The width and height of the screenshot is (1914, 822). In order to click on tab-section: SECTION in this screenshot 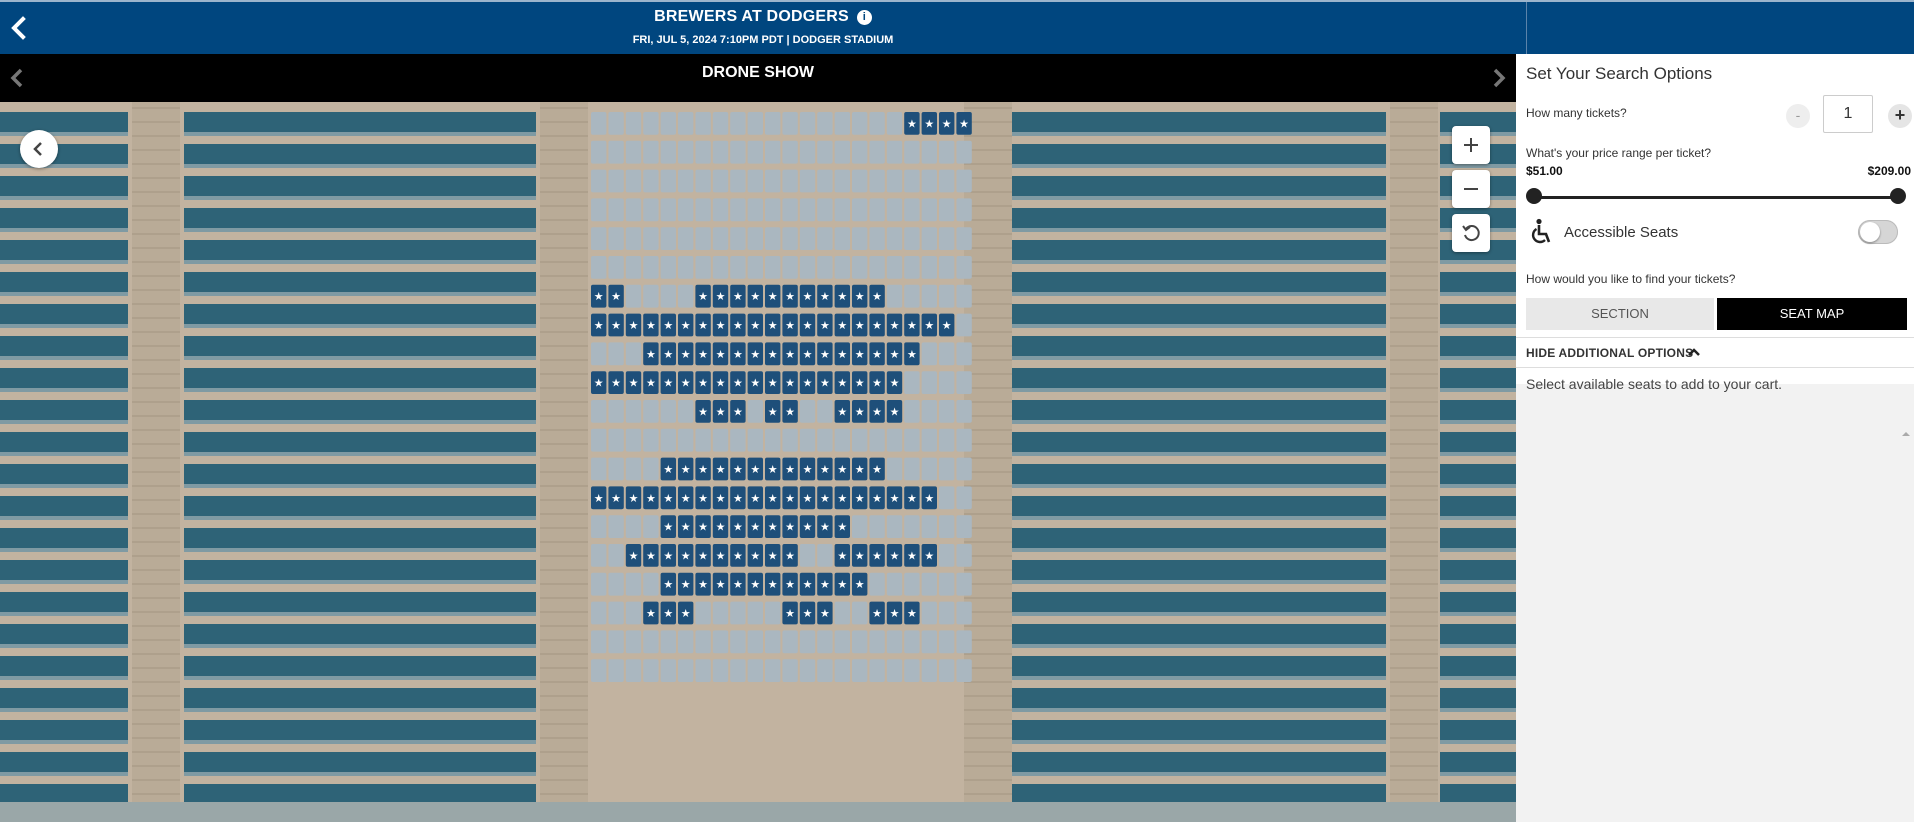, I will do `click(1620, 314)`.